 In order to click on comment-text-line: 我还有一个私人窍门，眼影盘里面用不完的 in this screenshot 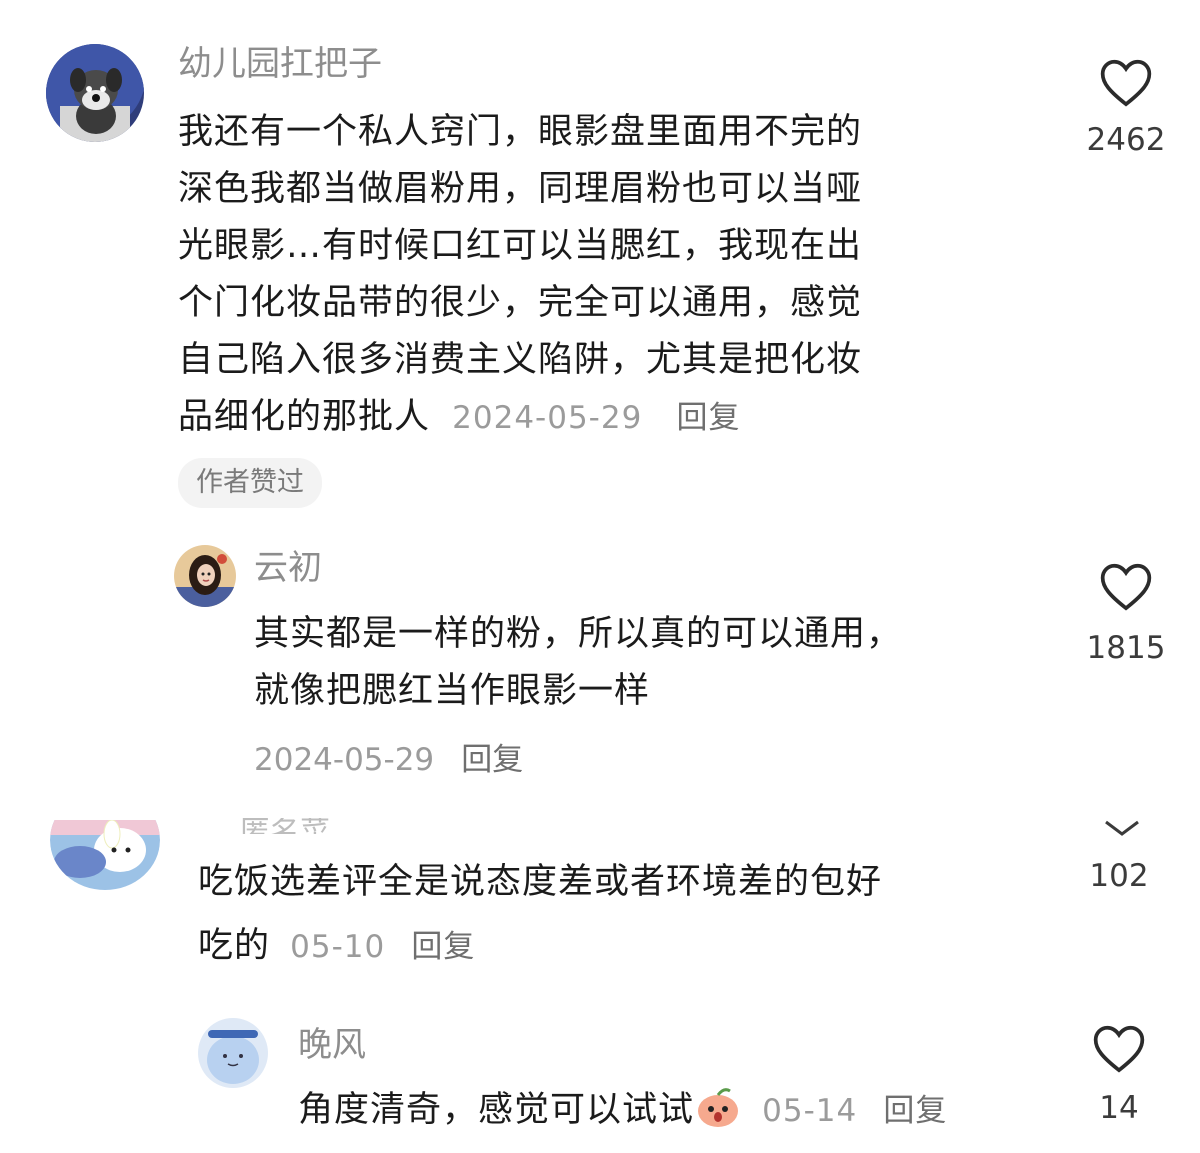, I will do `click(520, 132)`.